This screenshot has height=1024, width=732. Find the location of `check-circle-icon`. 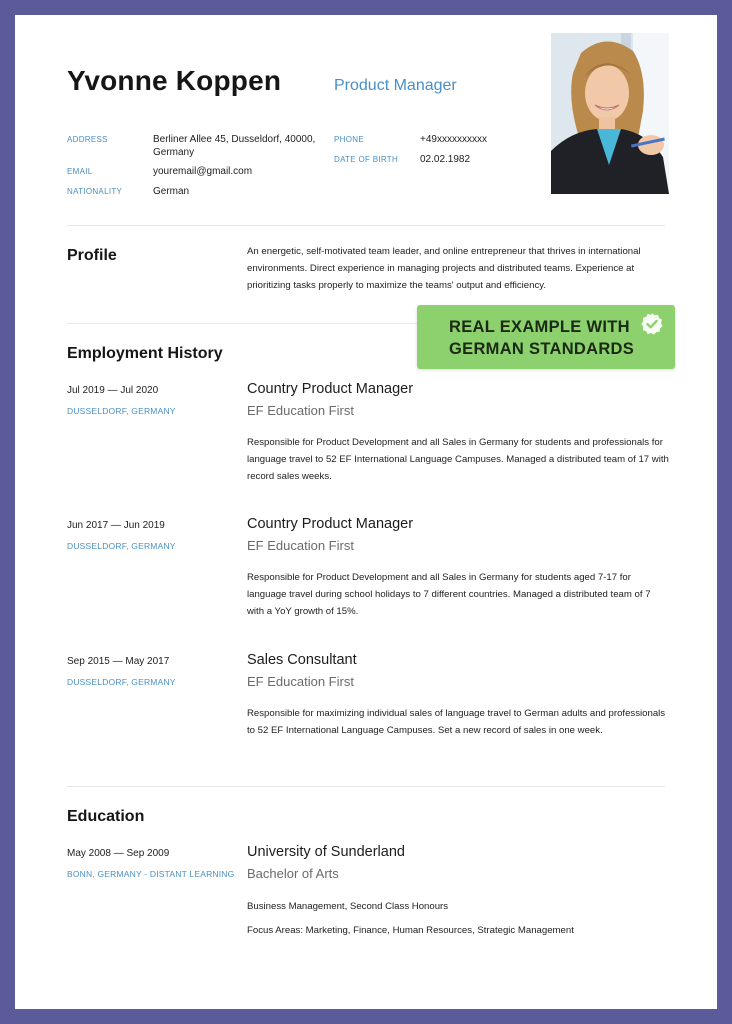

check-circle-icon is located at coordinates (652, 324).